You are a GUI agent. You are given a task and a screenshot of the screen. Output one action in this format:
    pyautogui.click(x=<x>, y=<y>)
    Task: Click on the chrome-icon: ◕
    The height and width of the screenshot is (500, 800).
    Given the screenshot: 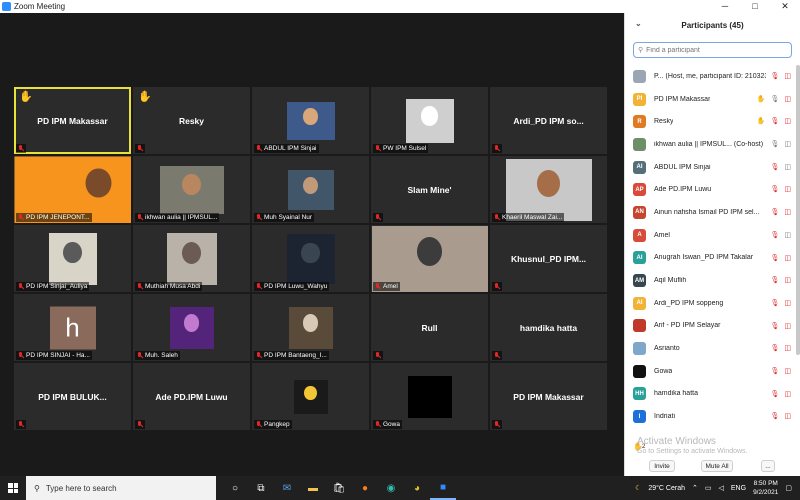 What is the action you would take?
    pyautogui.click(x=417, y=488)
    